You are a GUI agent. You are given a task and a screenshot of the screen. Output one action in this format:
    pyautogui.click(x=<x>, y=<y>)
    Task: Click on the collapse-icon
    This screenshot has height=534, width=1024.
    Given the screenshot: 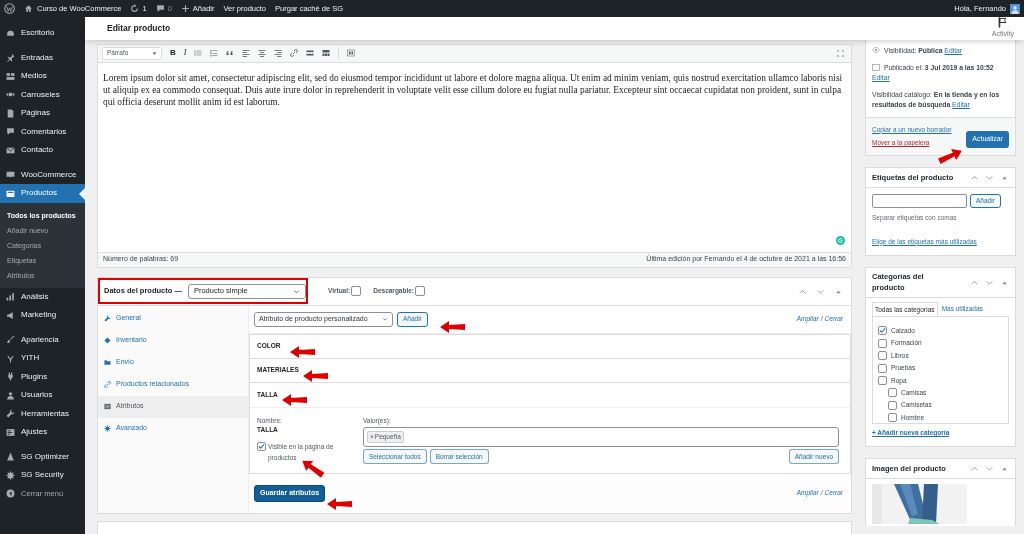 What is the action you would take?
    pyautogui.click(x=10, y=493)
    